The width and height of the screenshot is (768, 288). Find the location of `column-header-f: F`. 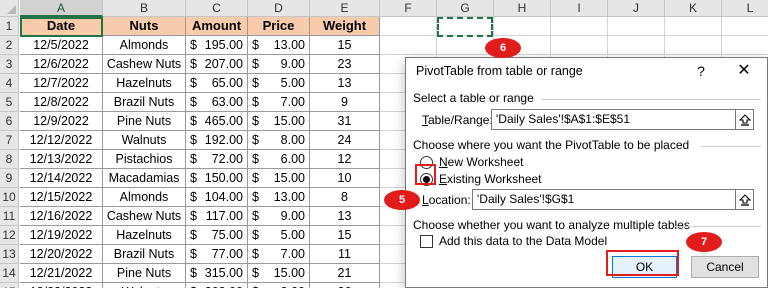

column-header-f: F is located at coordinates (408, 8).